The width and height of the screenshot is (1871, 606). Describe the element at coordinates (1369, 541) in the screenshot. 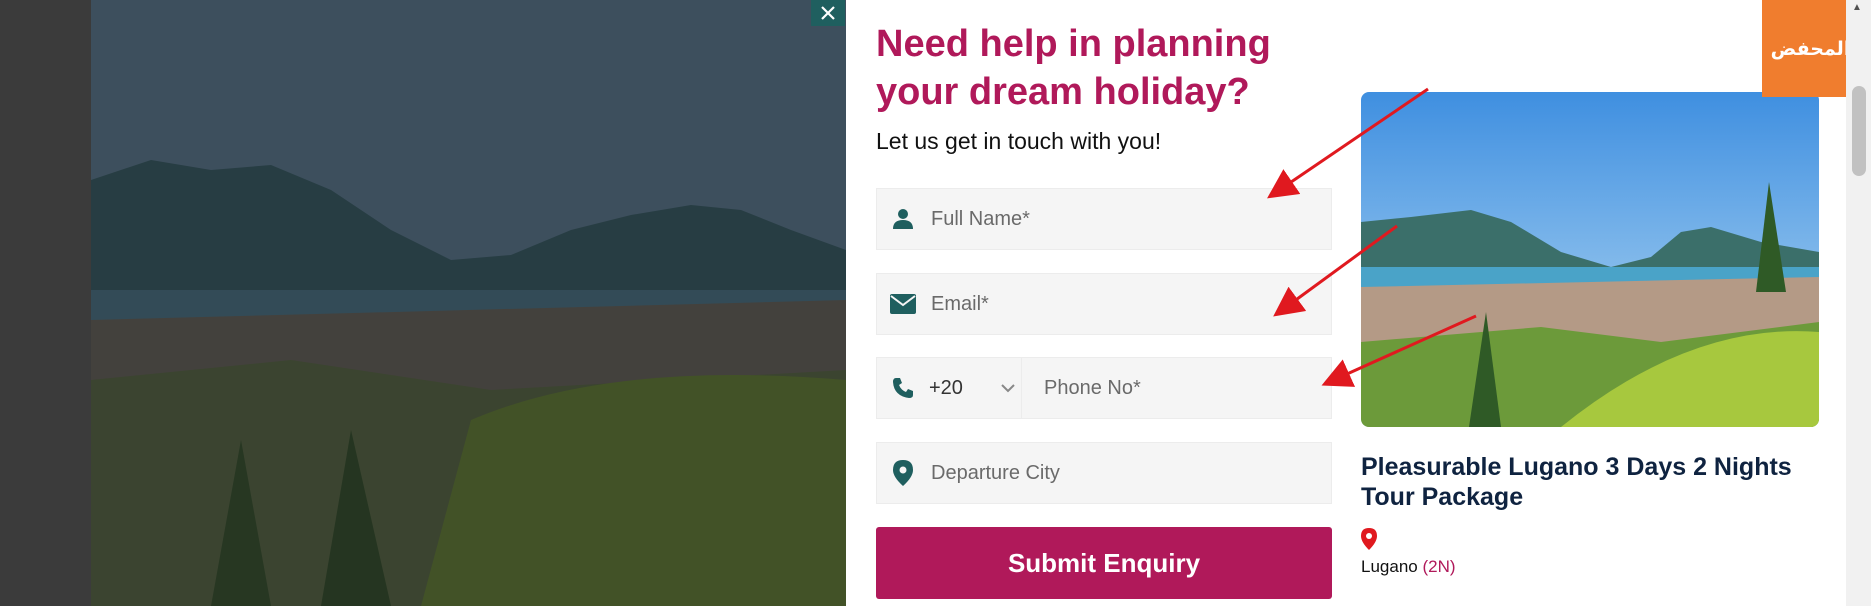

I see `location-pin-icon` at that location.